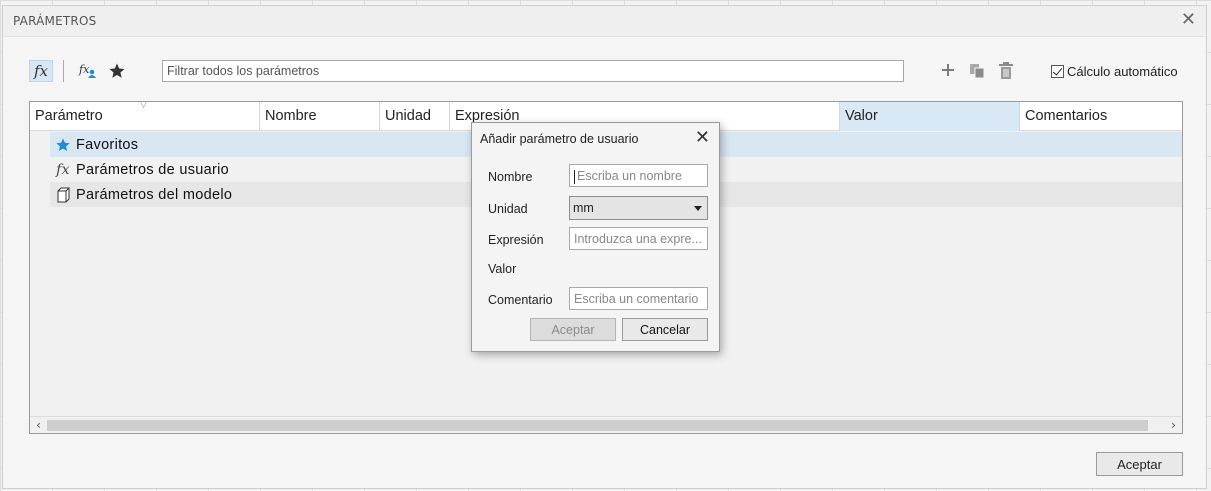 This screenshot has height=491, width=1211. What do you see at coordinates (63, 71) in the screenshot?
I see `toolbar-divider` at bounding box center [63, 71].